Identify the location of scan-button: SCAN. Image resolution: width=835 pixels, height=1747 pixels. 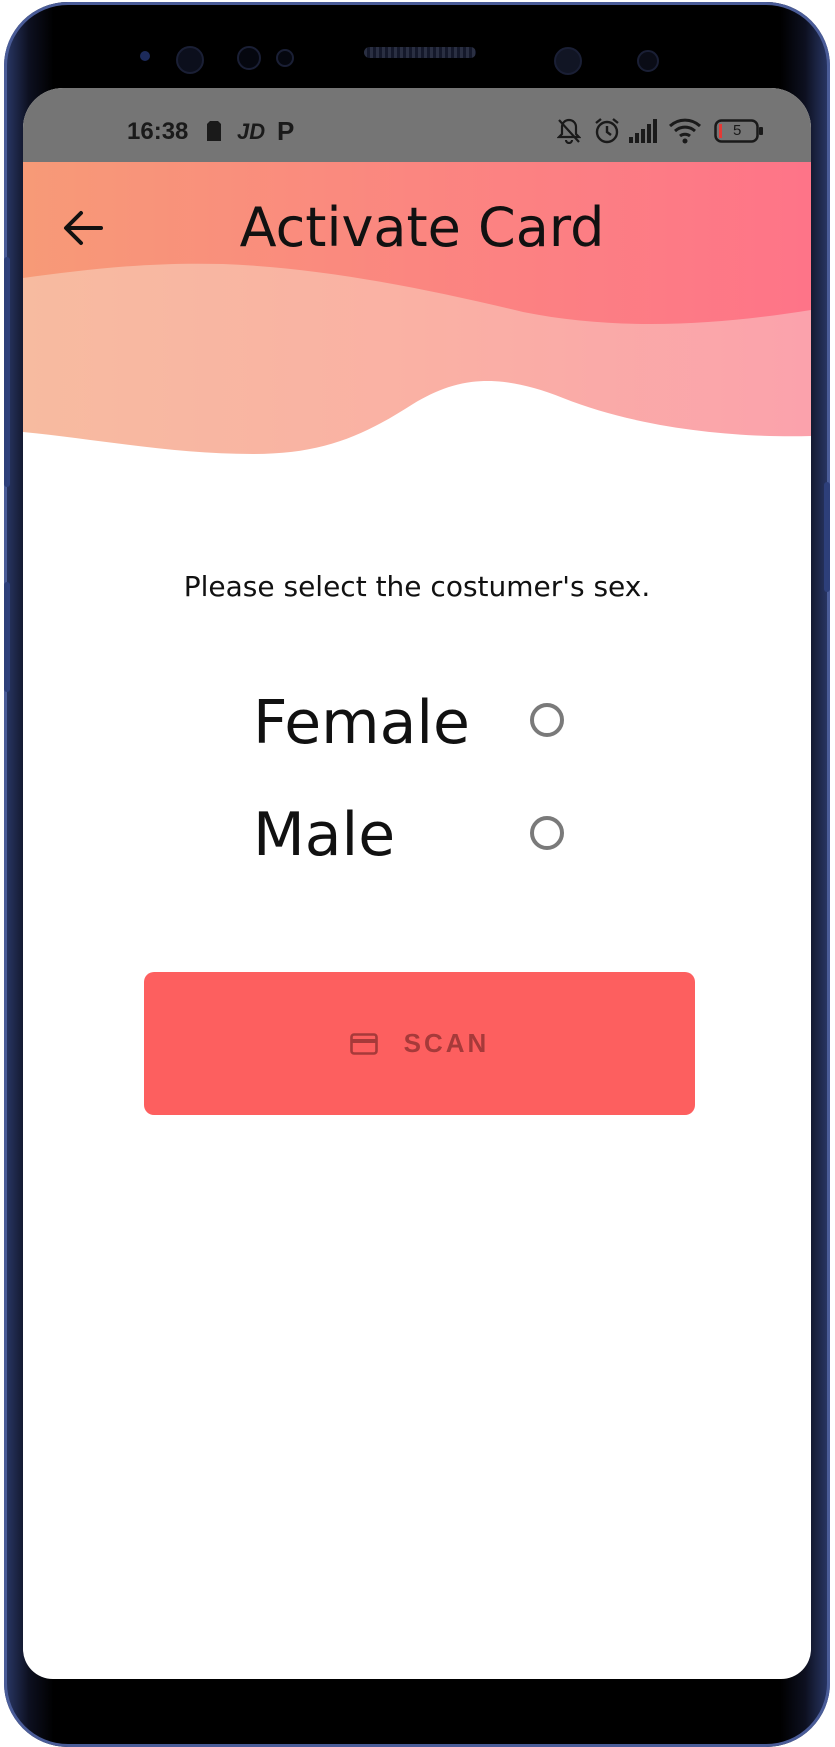
(419, 1043).